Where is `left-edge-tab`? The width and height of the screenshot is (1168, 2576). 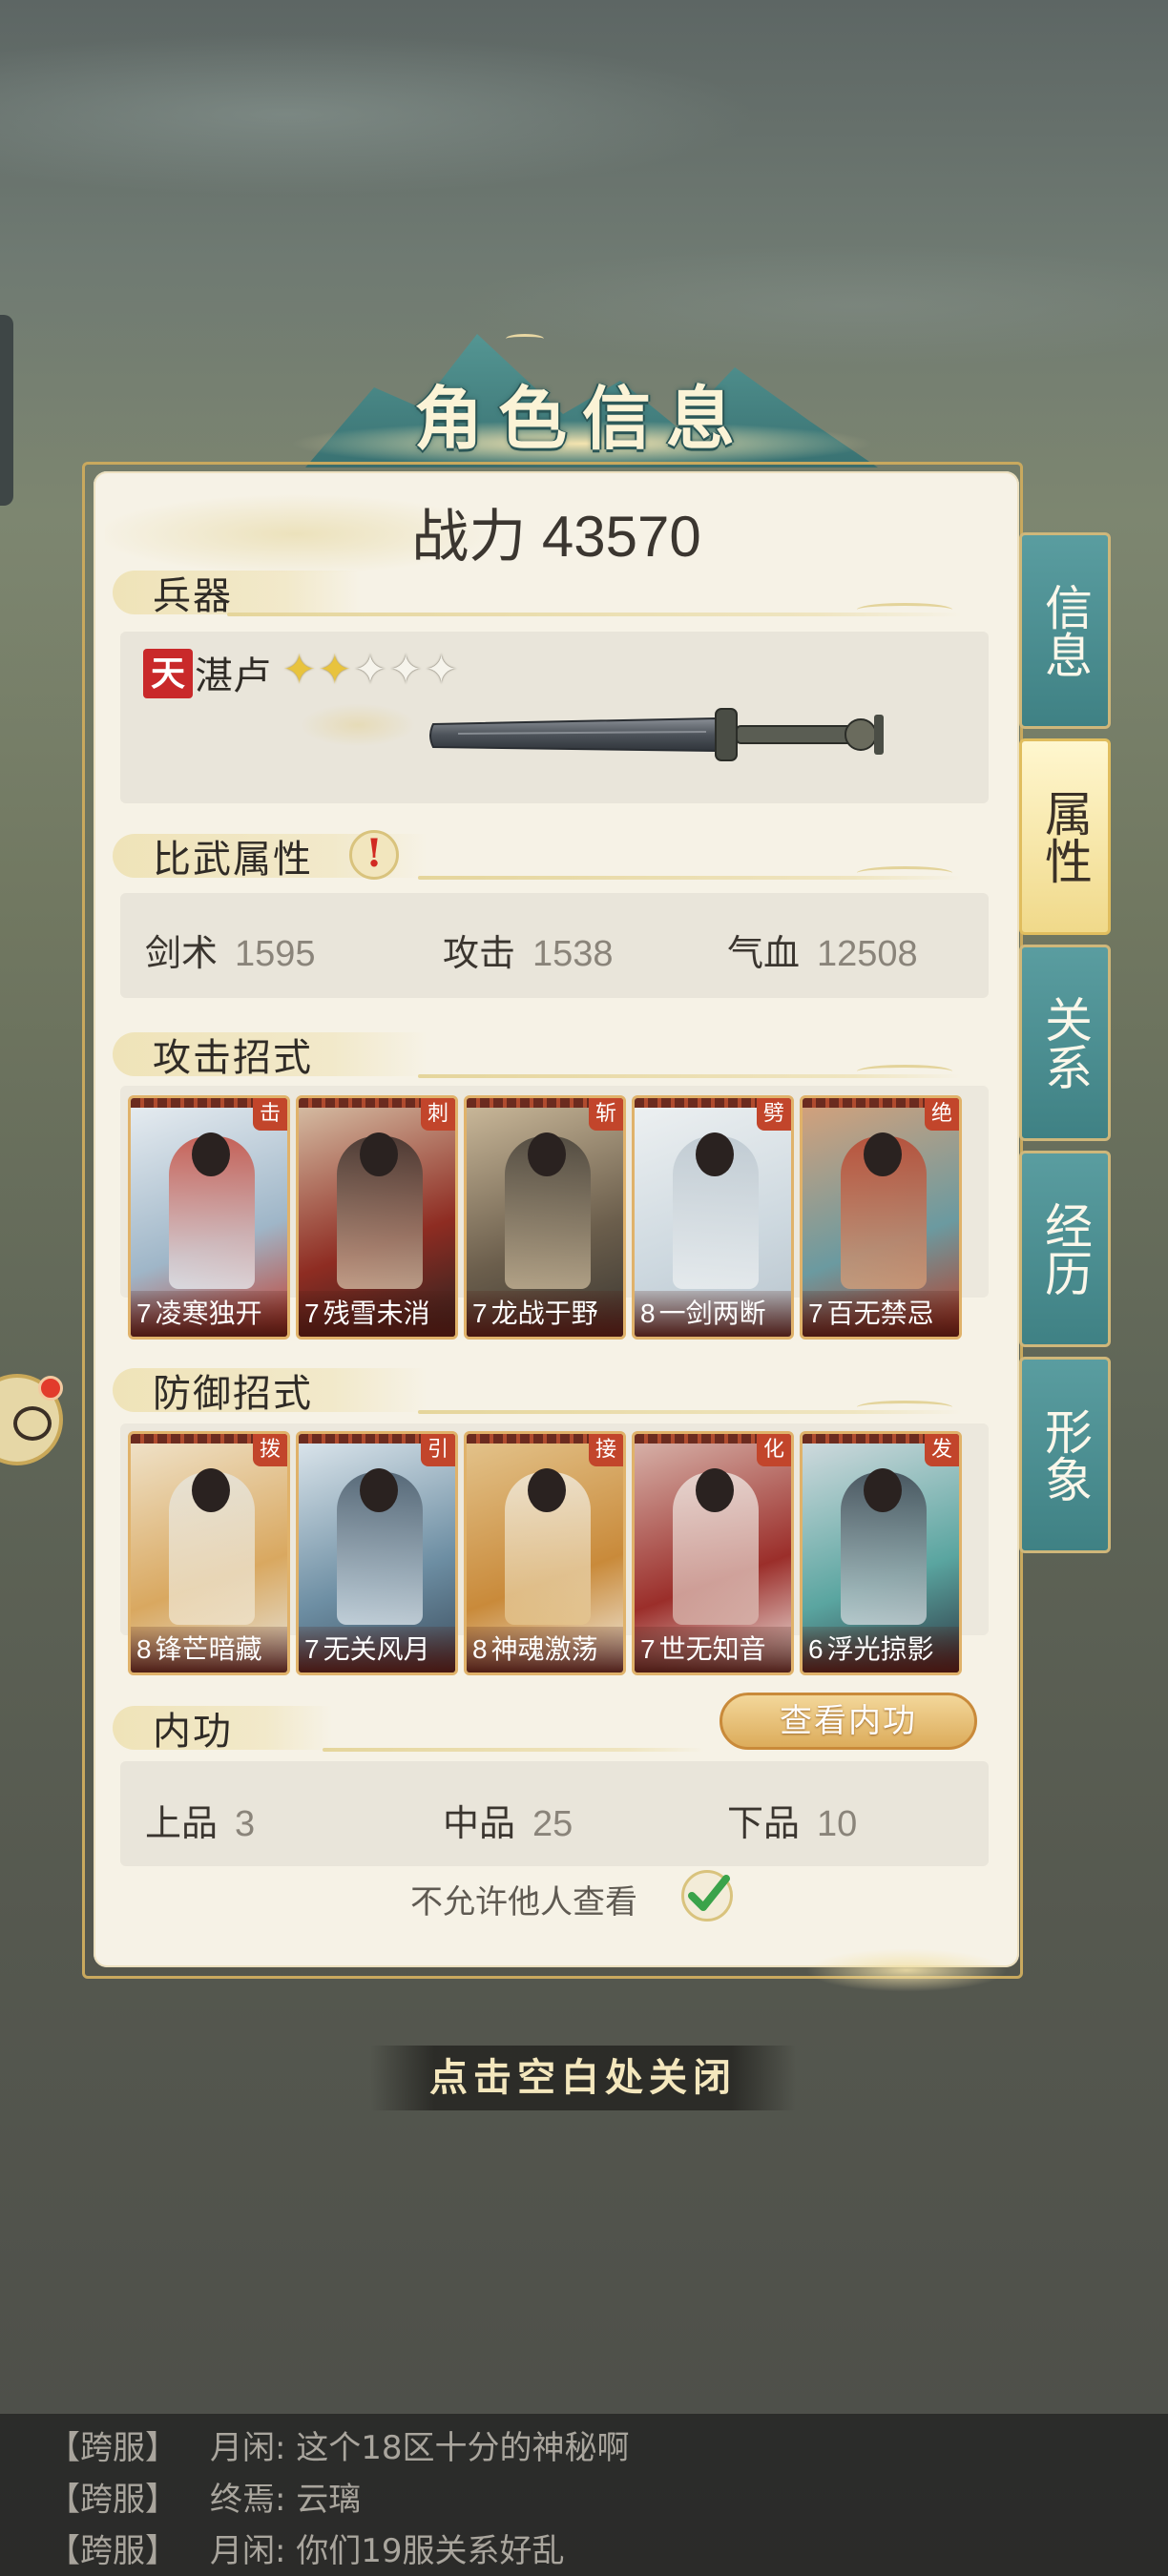
left-edge-tab is located at coordinates (6, 410).